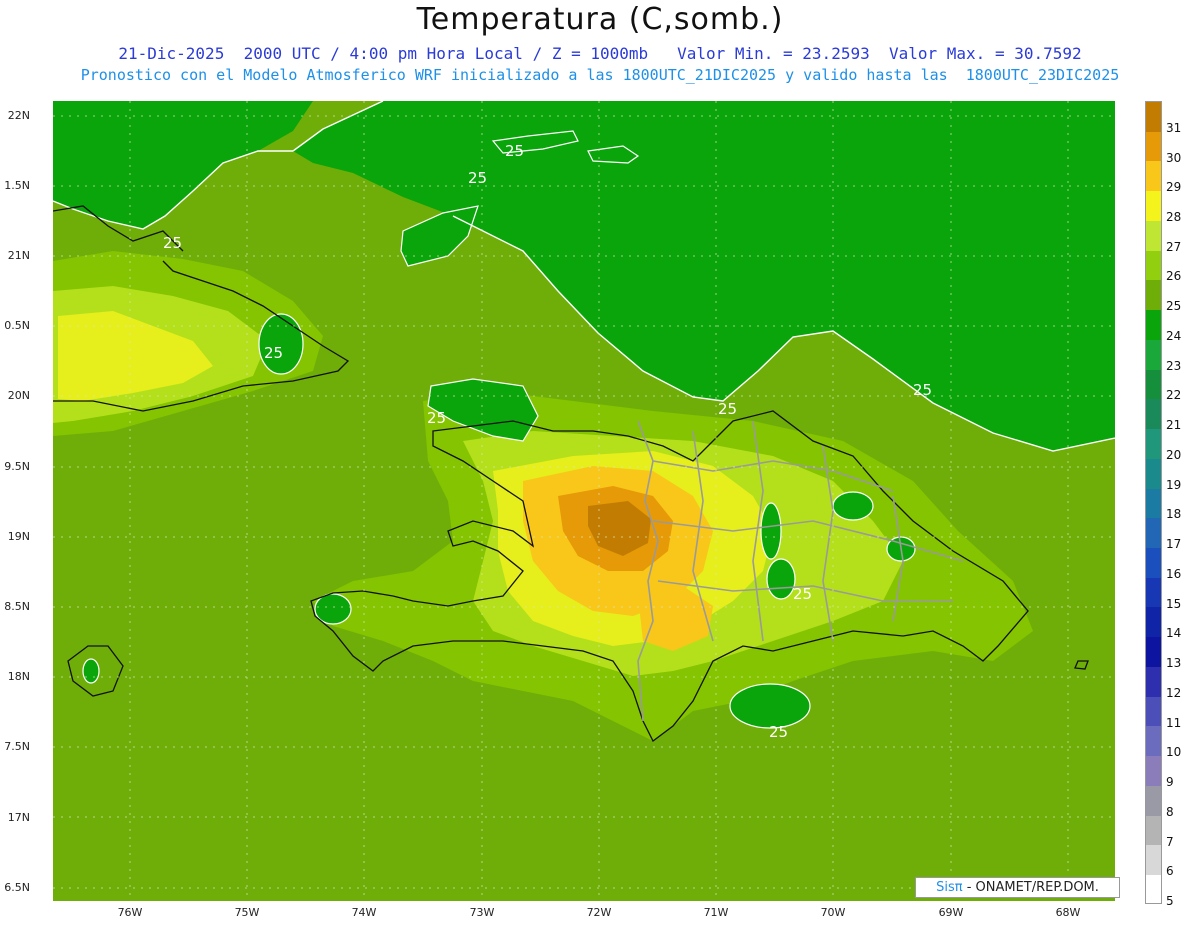  I want to click on lat-label: 6.5N, so click(17, 887).